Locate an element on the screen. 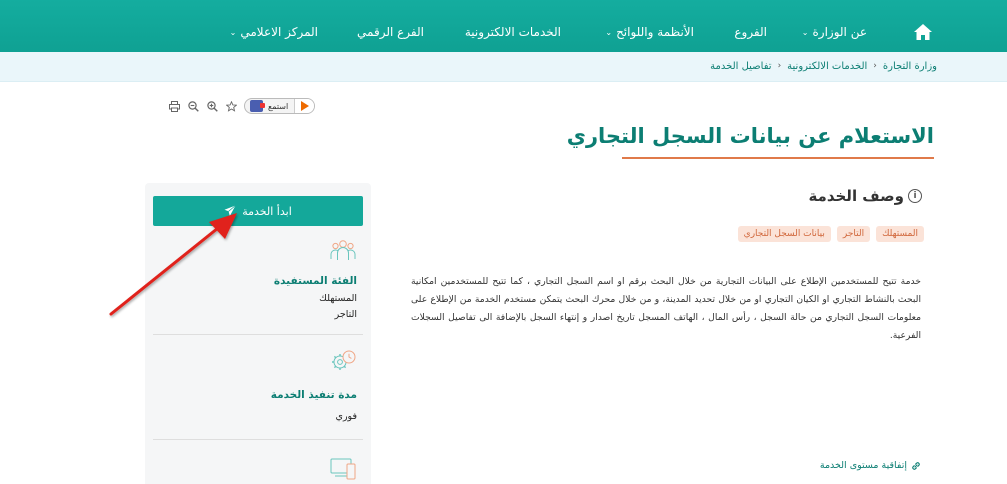  zoom-out-icon is located at coordinates (193, 106).